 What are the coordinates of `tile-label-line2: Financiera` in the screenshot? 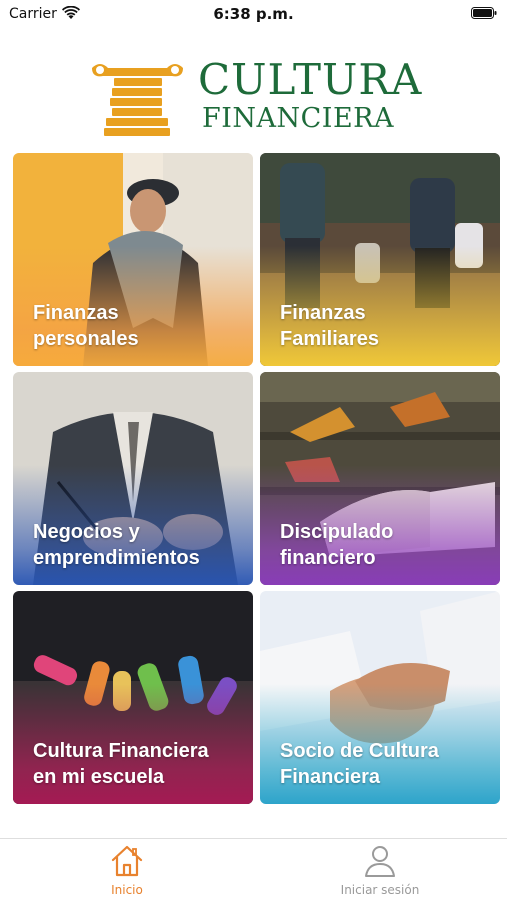 It's located at (330, 777).